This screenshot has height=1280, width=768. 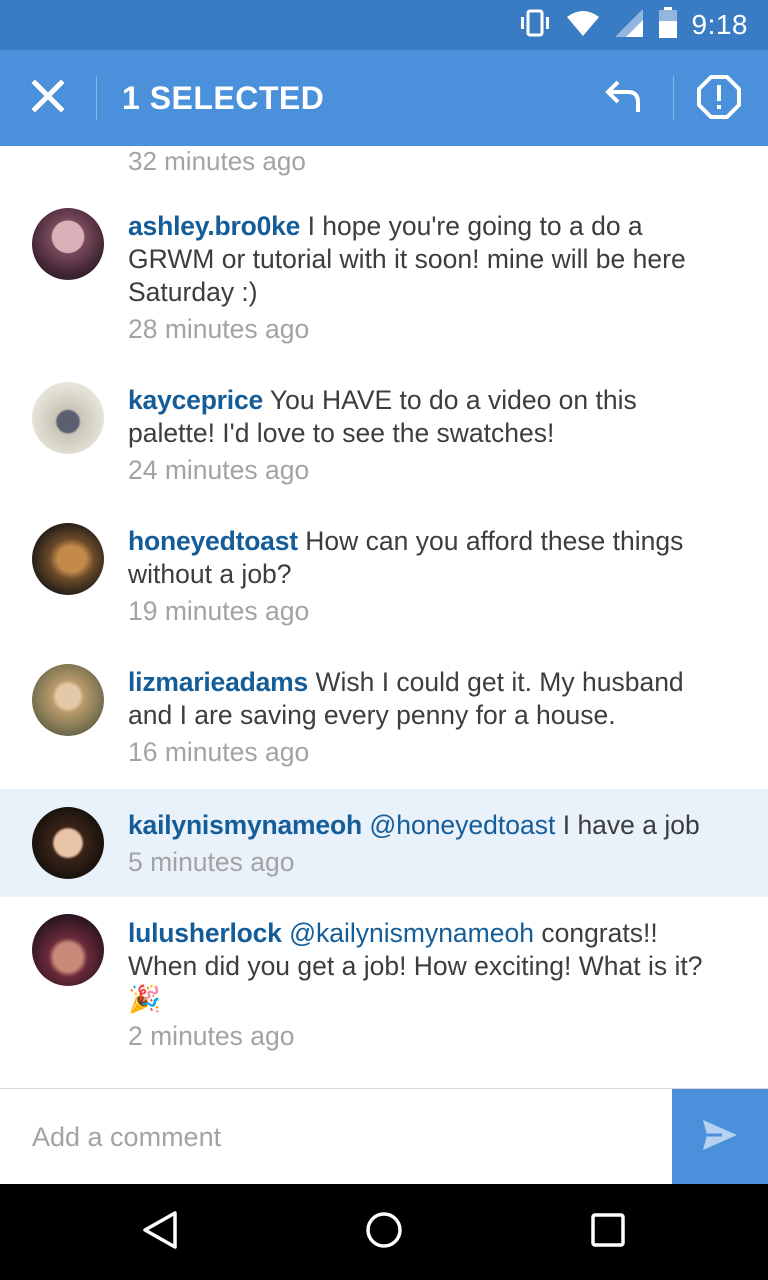 I want to click on comment-username: lulusherlock, so click(x=205, y=933).